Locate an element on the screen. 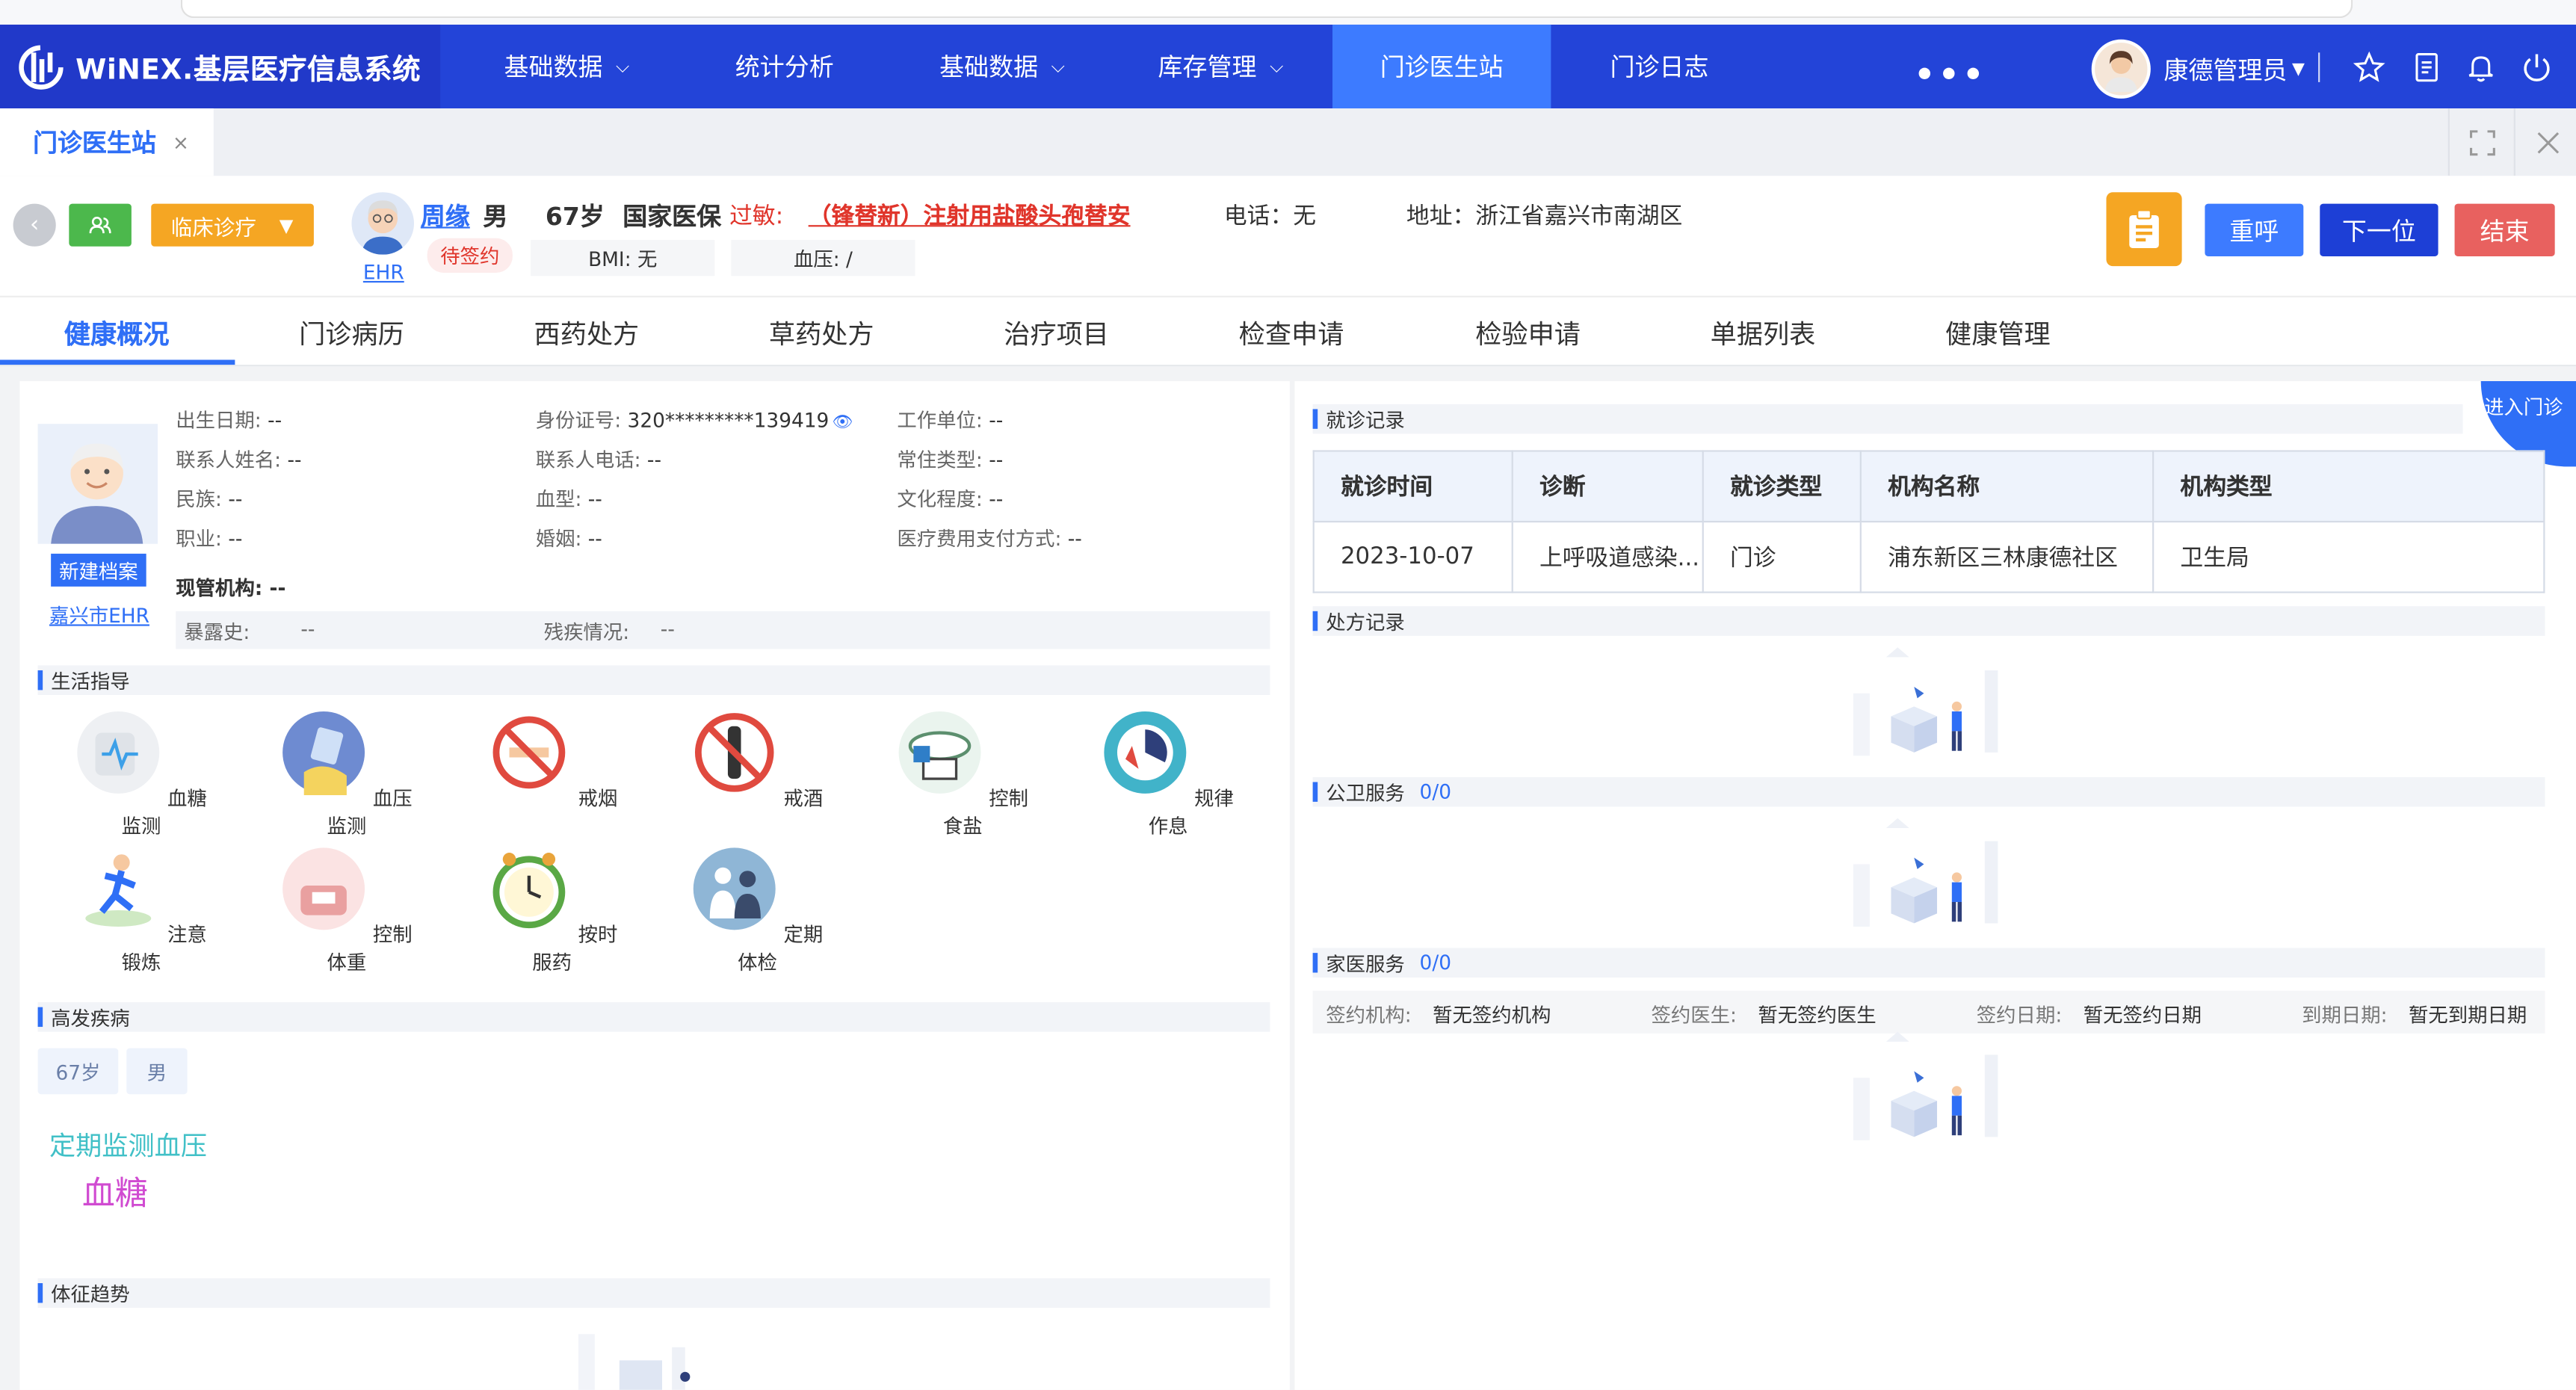  field-label: 血型: is located at coordinates (558, 499).